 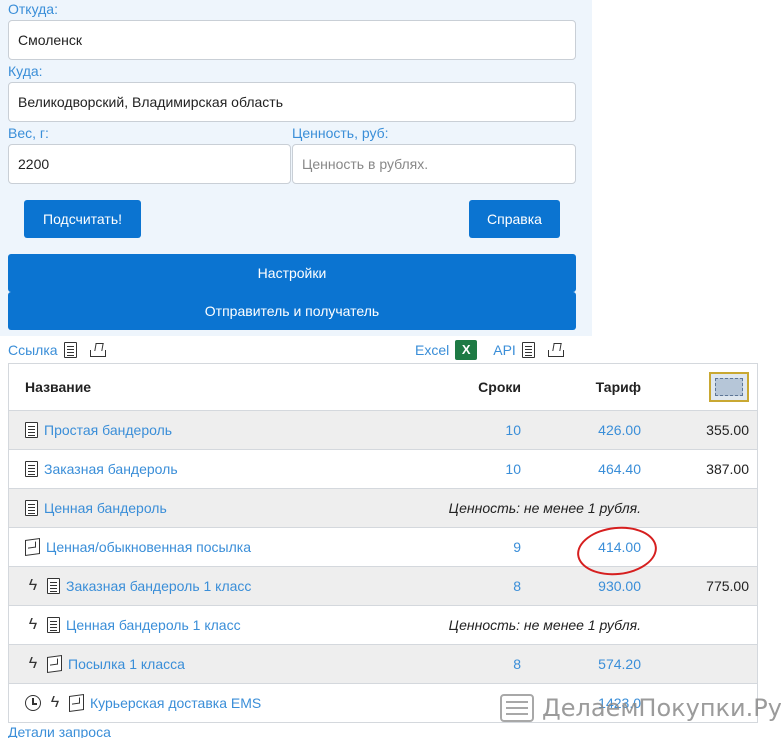 What do you see at coordinates (33, 350) in the screenshot?
I see `link-button: Ссылка` at bounding box center [33, 350].